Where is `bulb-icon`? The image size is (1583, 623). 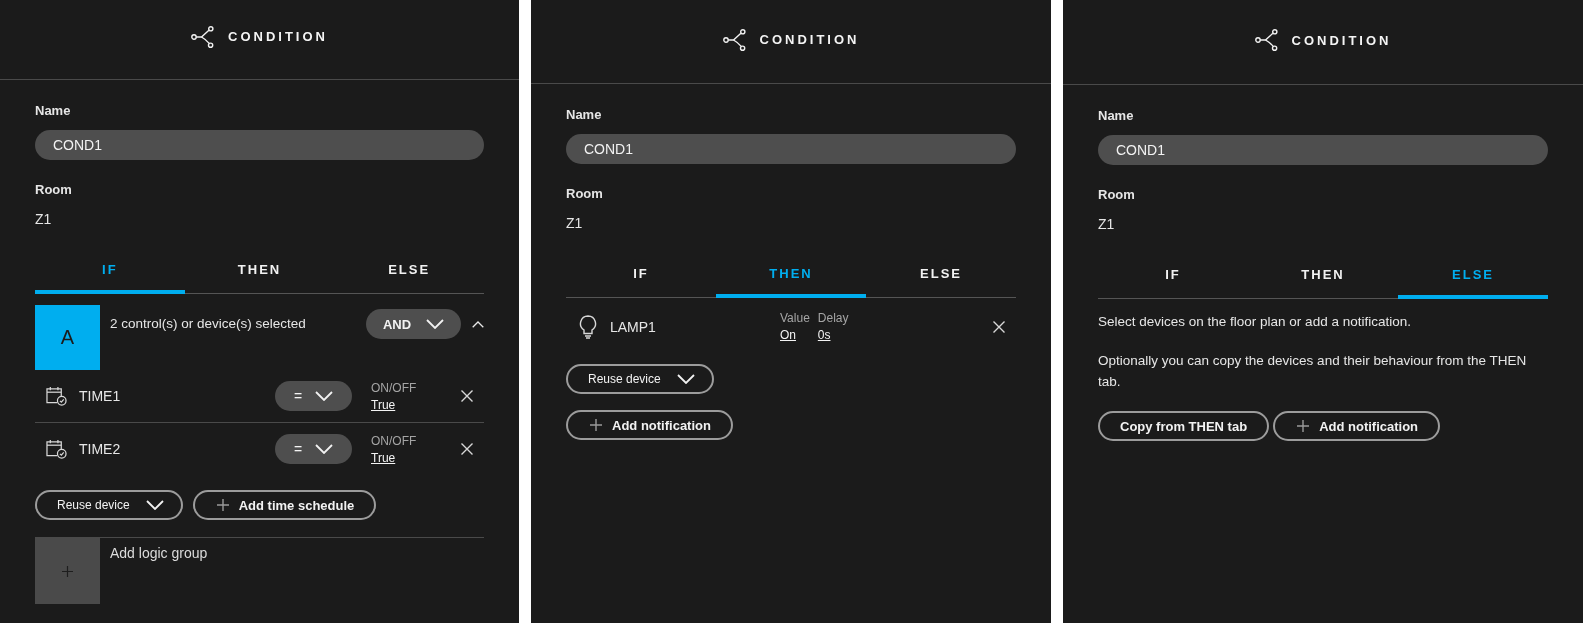 bulb-icon is located at coordinates (588, 327).